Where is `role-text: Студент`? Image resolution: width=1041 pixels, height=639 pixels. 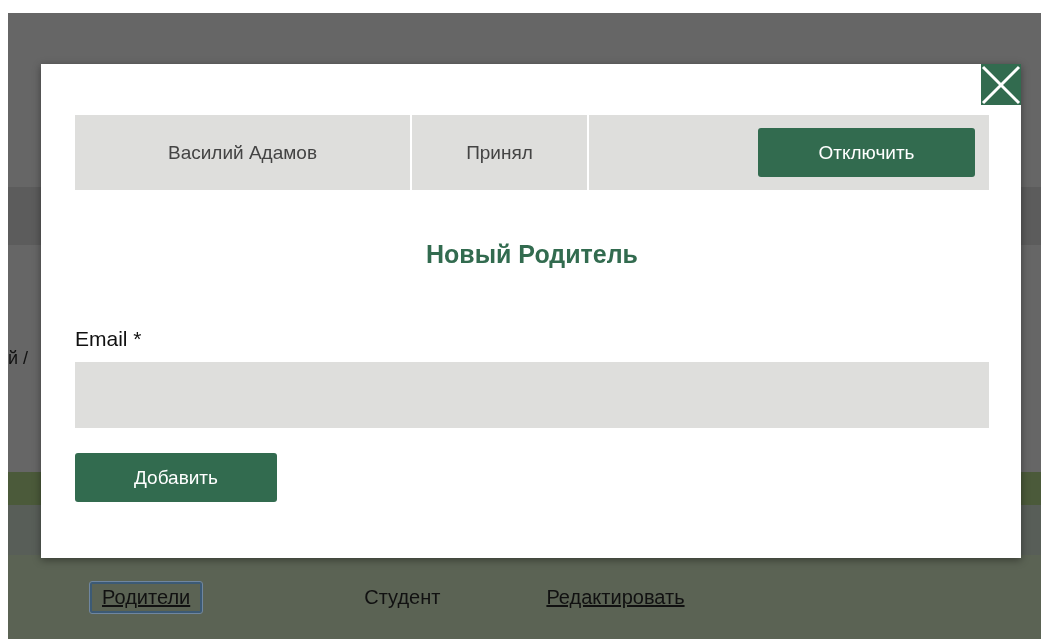 role-text: Студент is located at coordinates (402, 597).